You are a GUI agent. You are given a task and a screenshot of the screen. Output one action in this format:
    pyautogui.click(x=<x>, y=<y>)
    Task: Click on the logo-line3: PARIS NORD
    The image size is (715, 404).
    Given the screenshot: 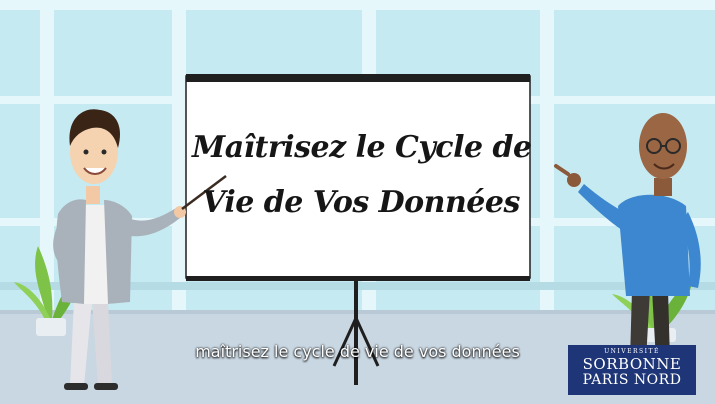 What is the action you would take?
    pyautogui.click(x=632, y=380)
    